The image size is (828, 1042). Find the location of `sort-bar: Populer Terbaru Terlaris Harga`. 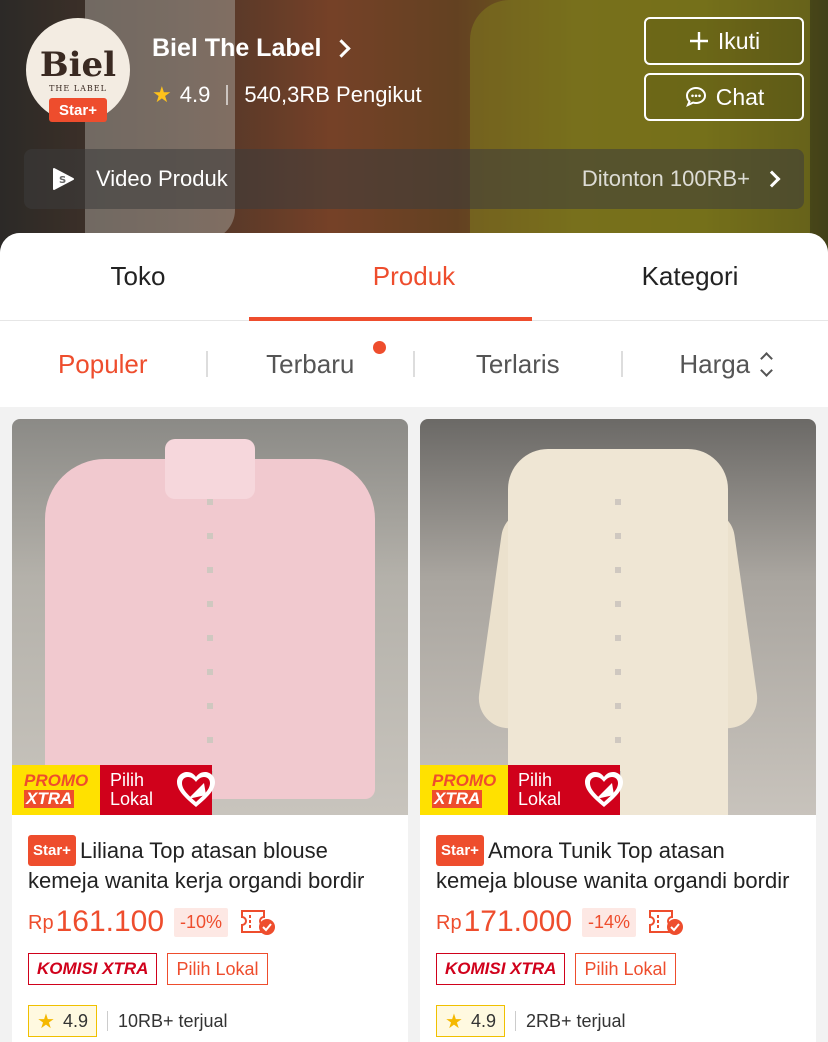

sort-bar: Populer Terbaru Terlaris Harga is located at coordinates (414, 364).